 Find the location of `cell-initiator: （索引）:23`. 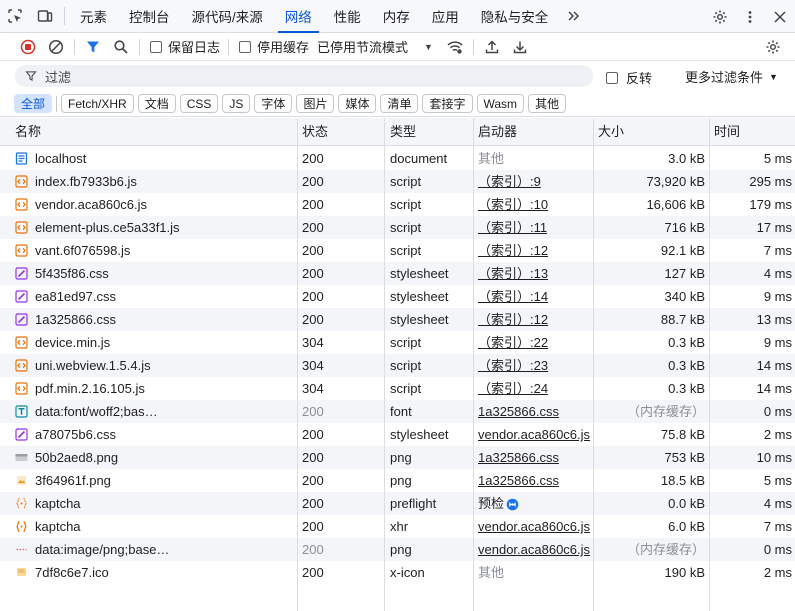

cell-initiator: （索引）:23 is located at coordinates (535, 365).